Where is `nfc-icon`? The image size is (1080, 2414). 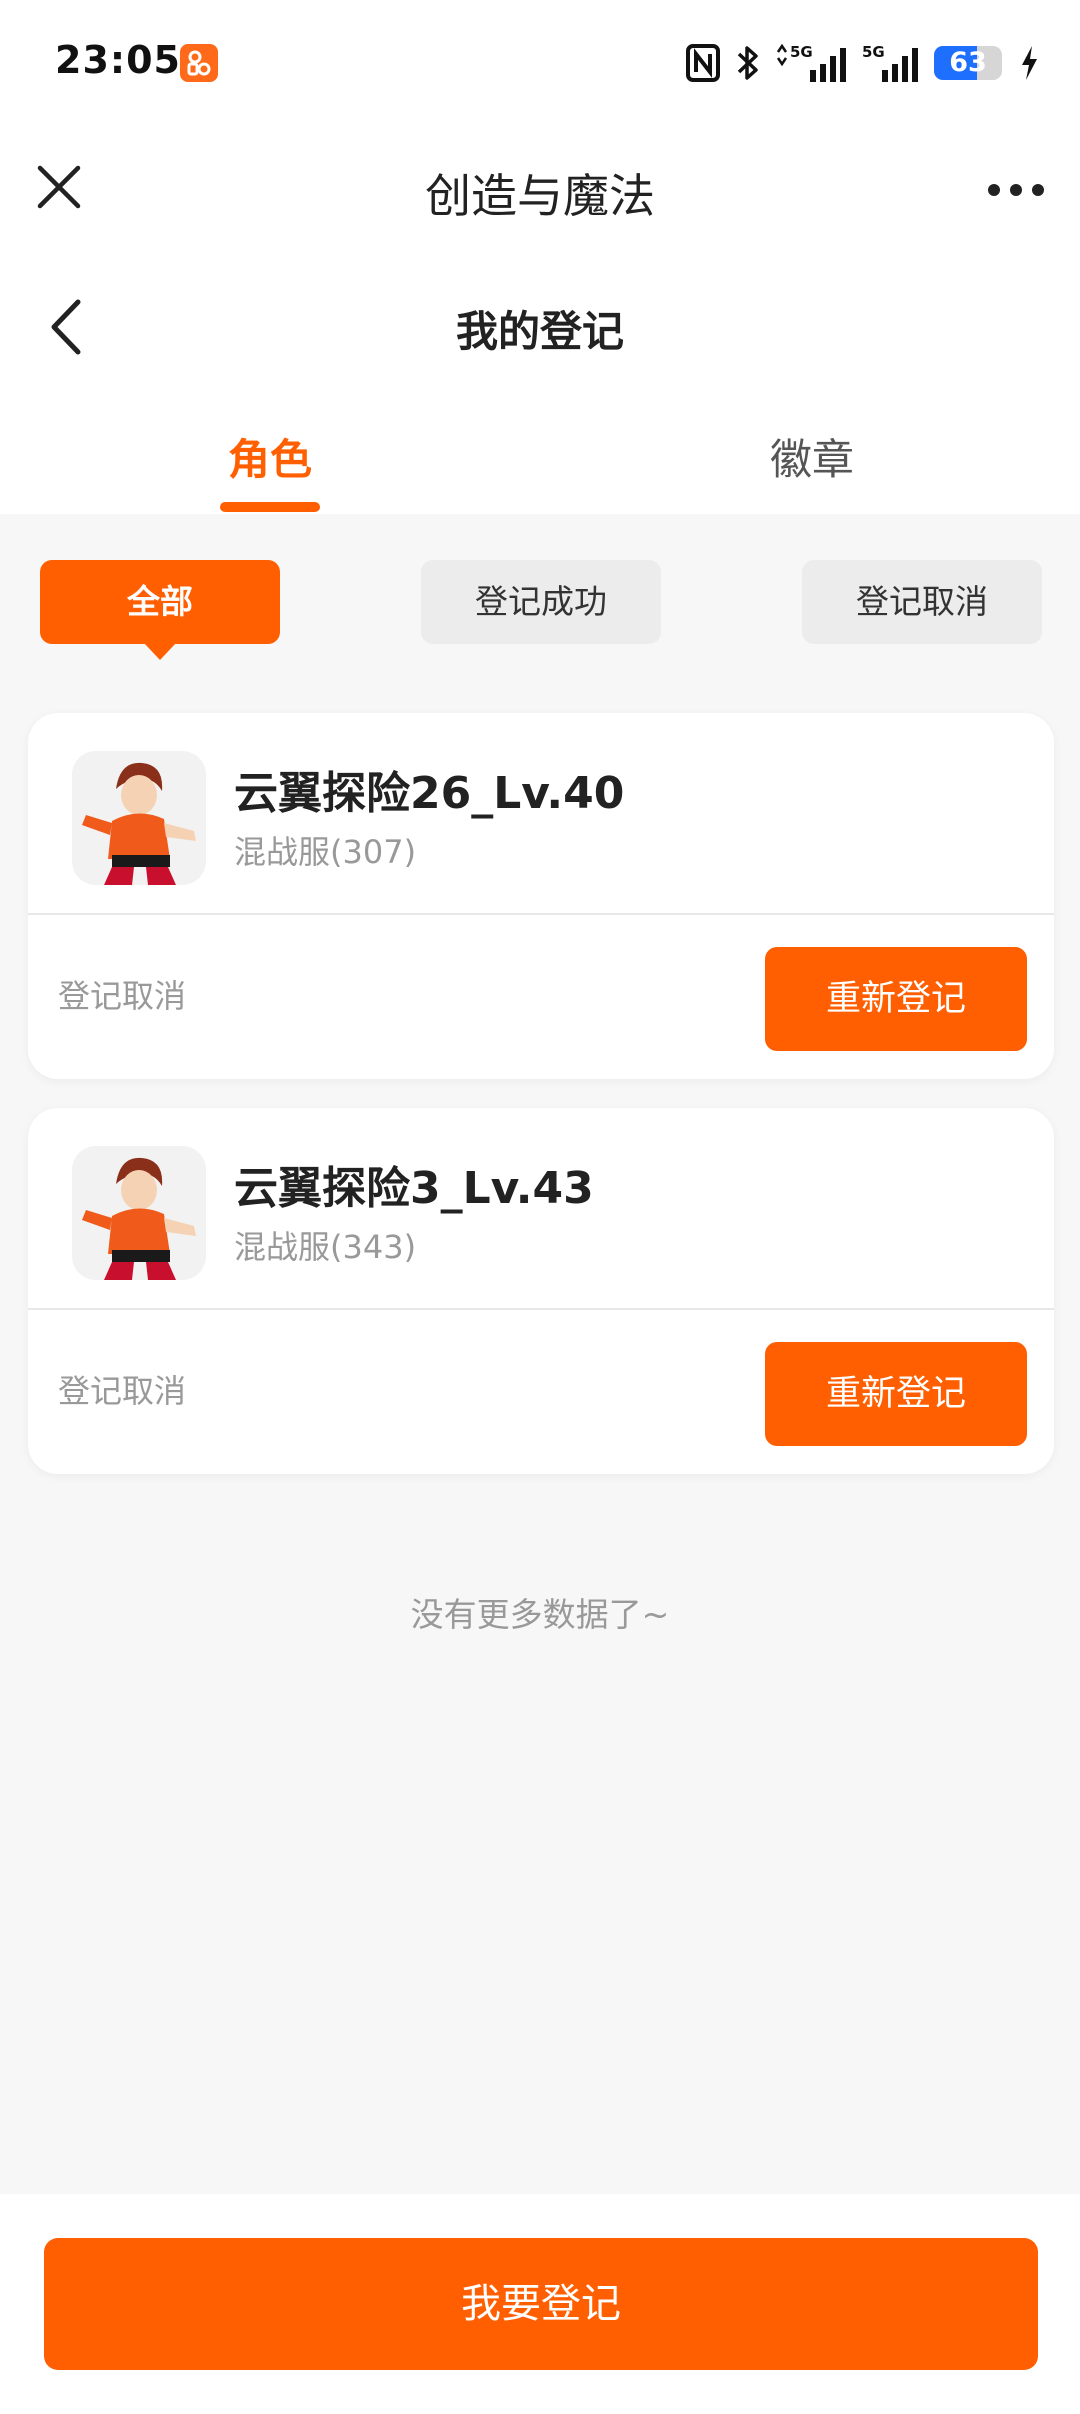
nfc-icon is located at coordinates (703, 63).